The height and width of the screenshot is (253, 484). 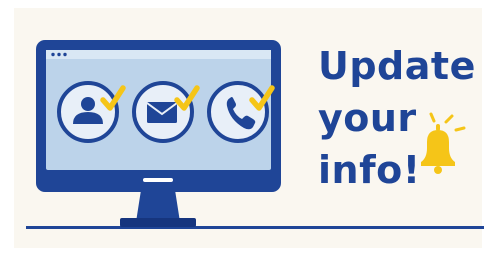 I want to click on ground-line, so click(x=255, y=227).